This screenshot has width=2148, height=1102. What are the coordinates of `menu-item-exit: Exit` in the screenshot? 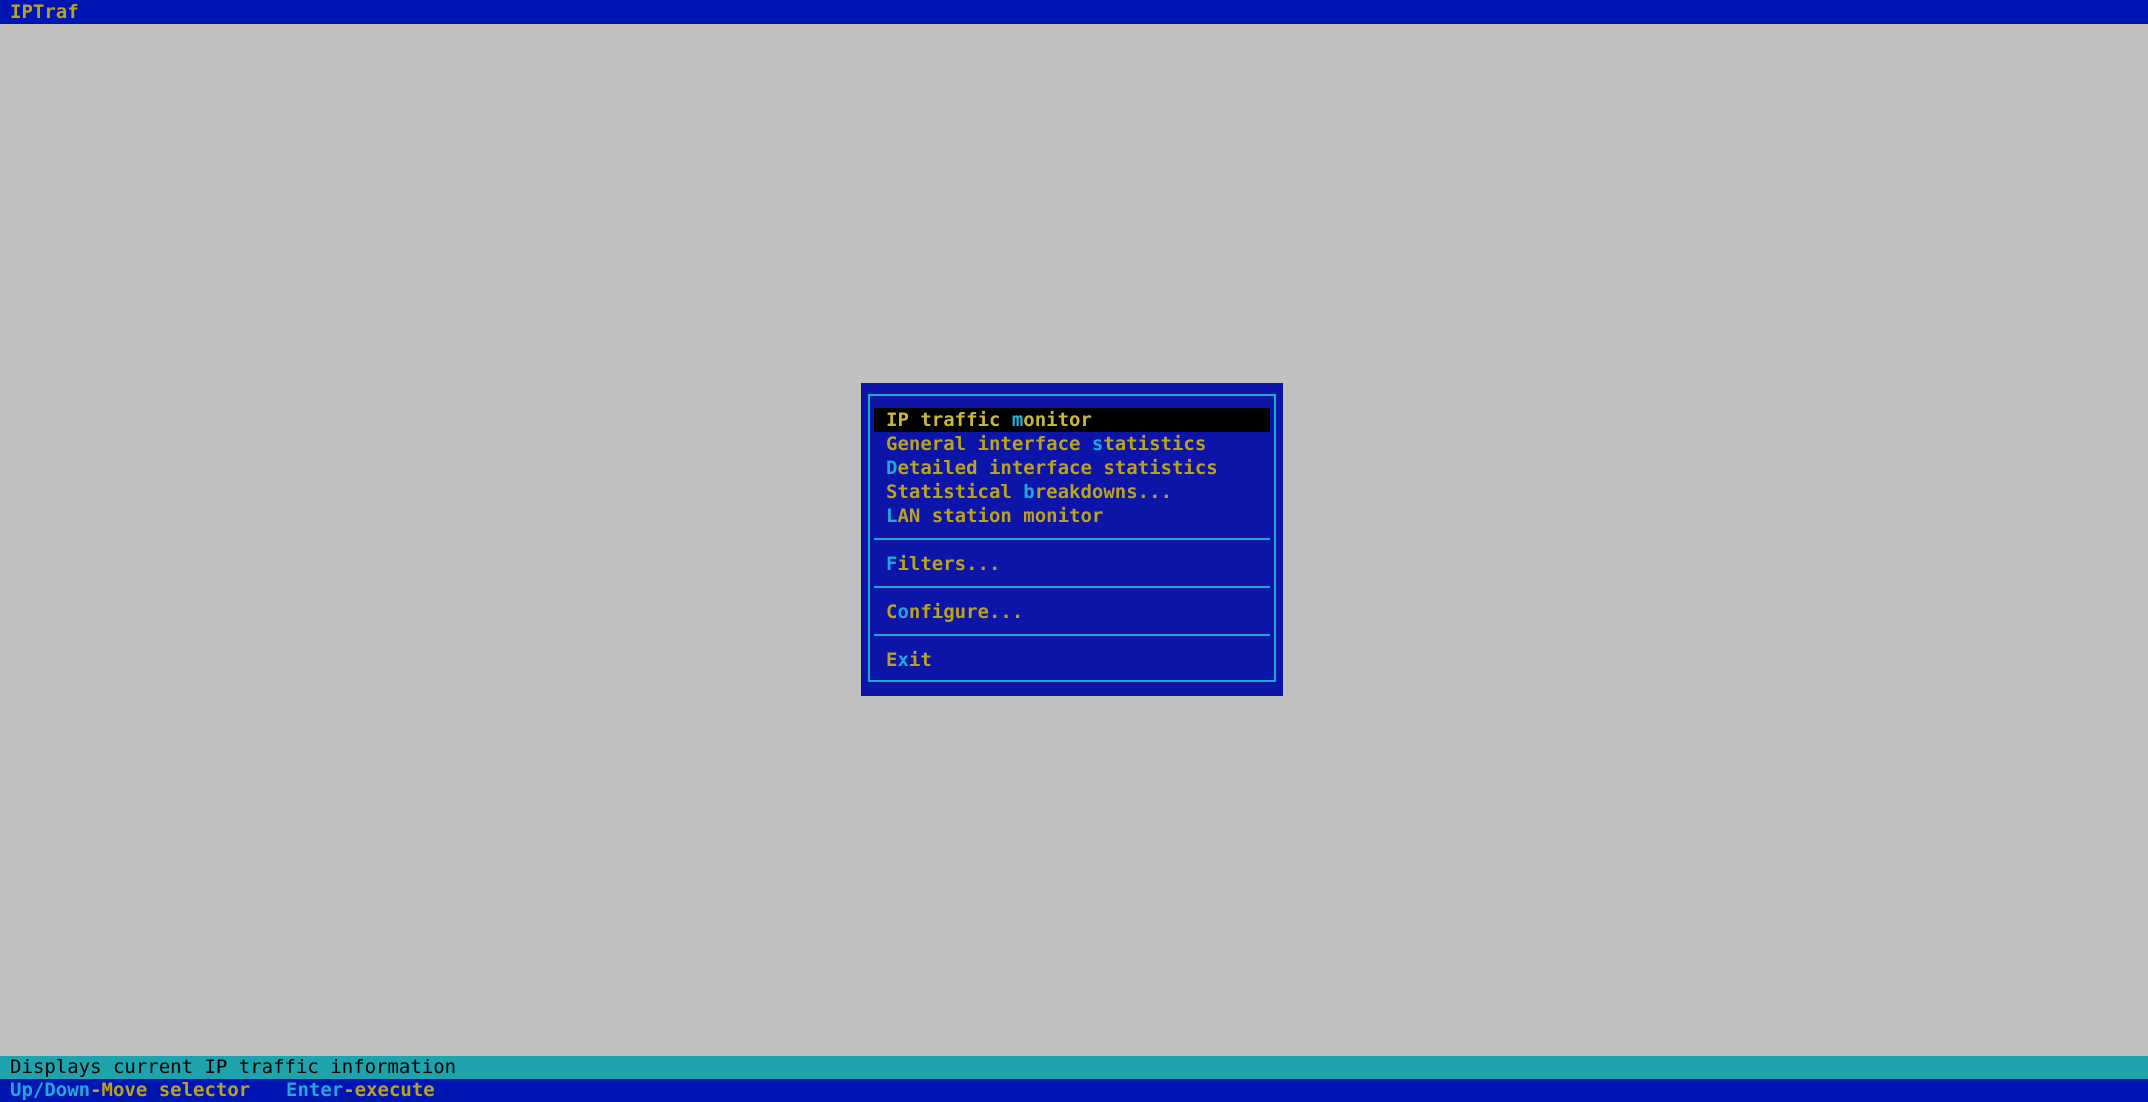 It's located at (1072, 660).